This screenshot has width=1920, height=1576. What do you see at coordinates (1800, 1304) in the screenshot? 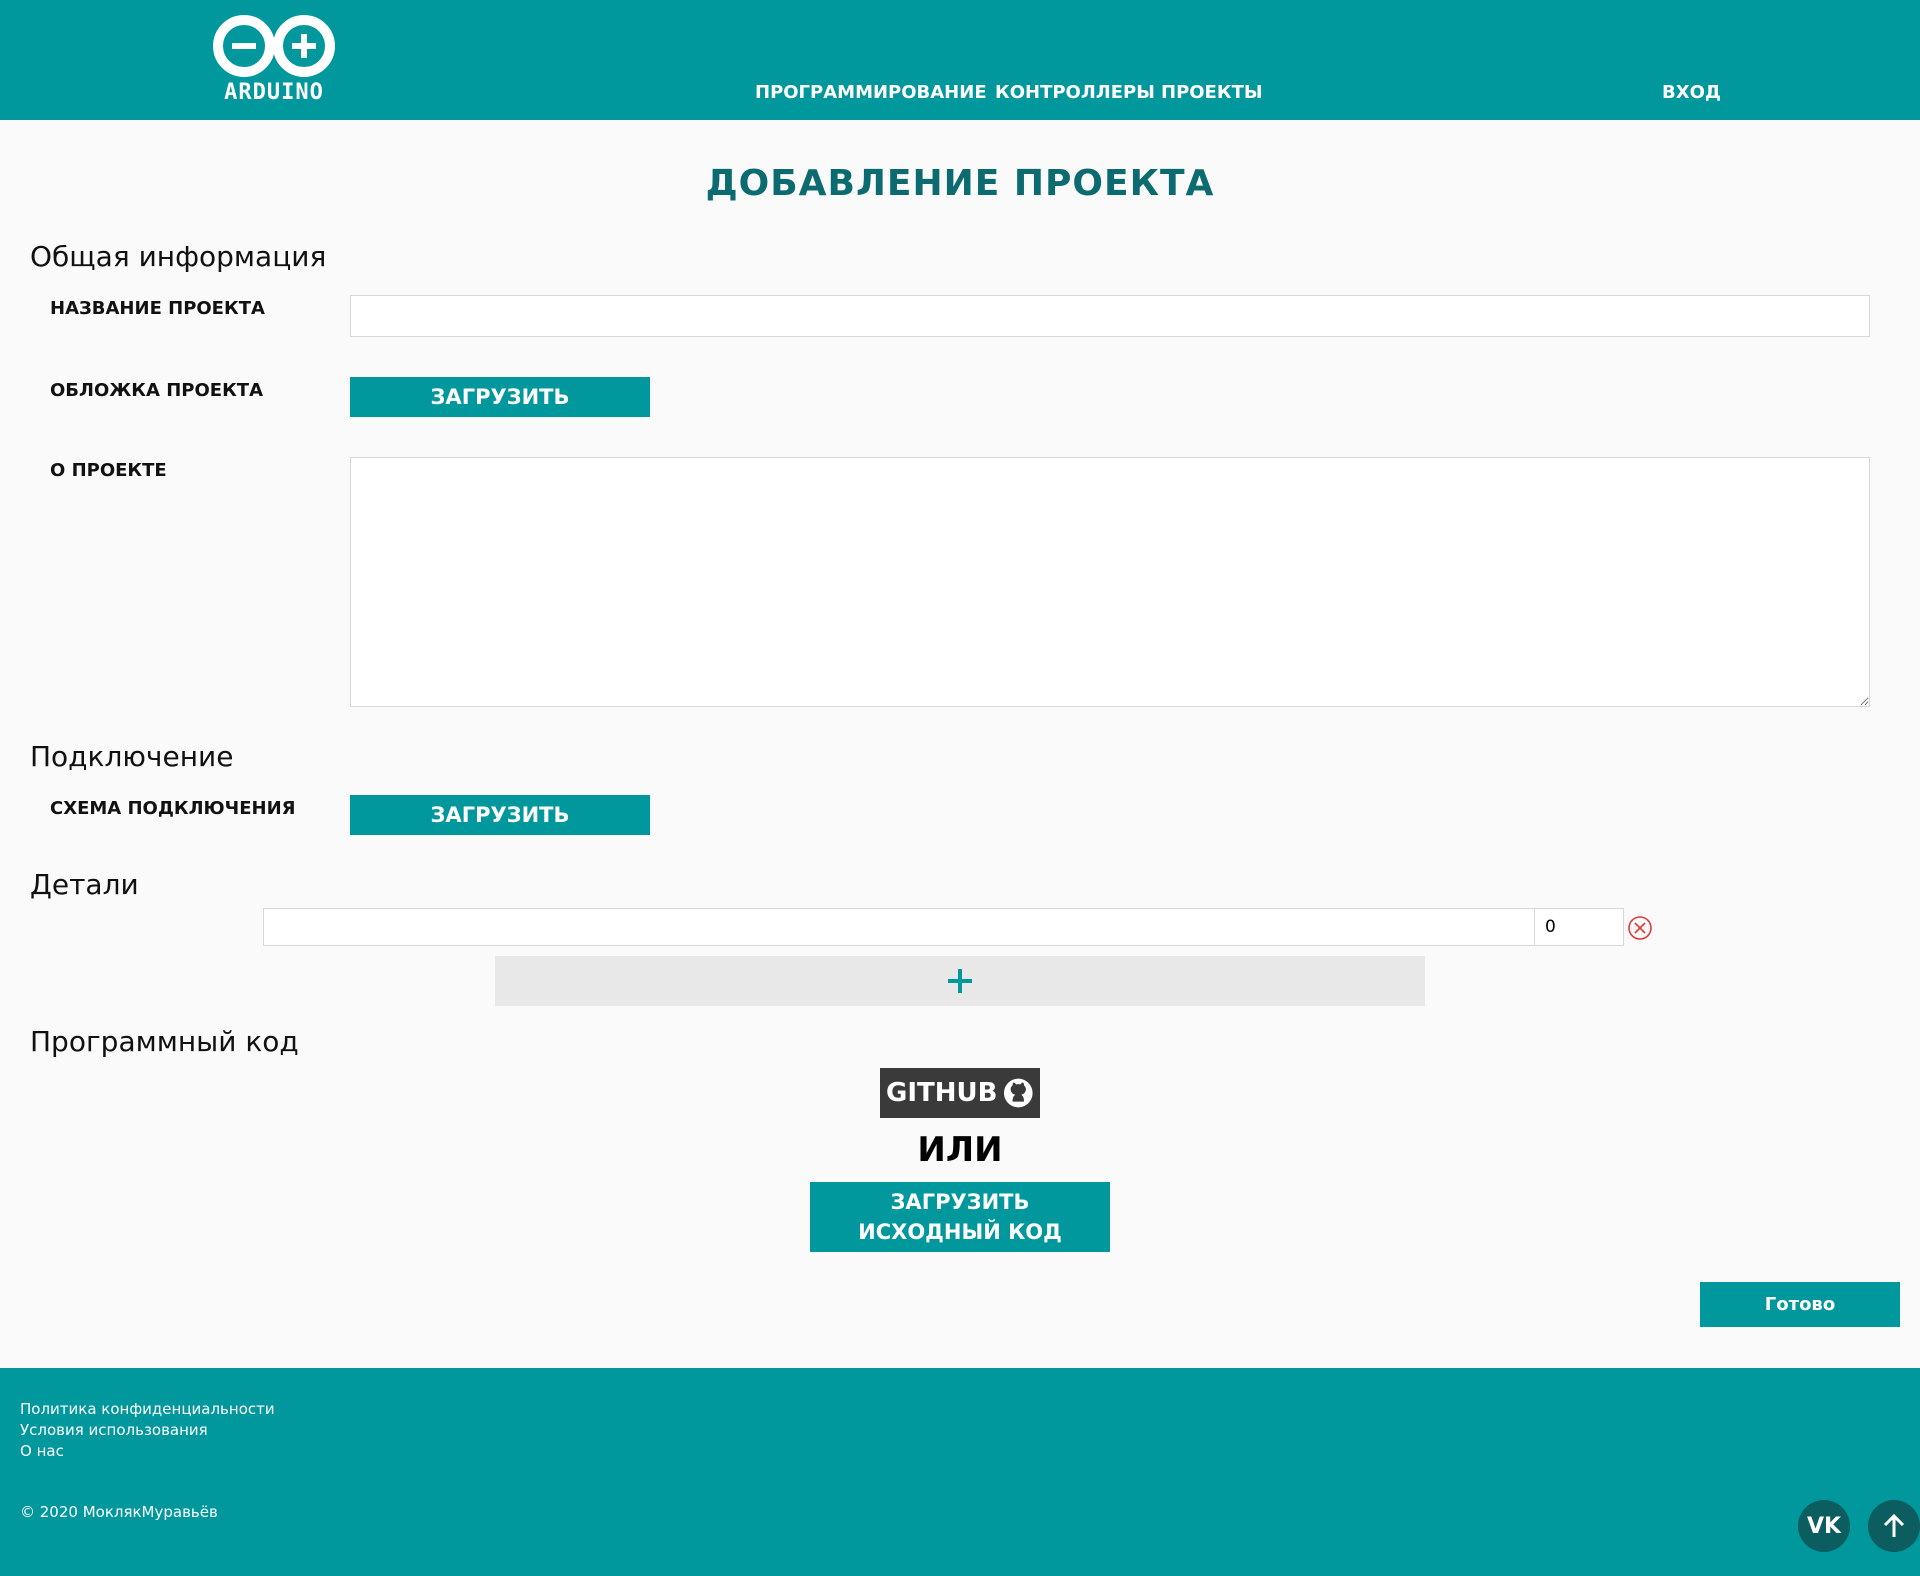
I see `done-button: Готово` at bounding box center [1800, 1304].